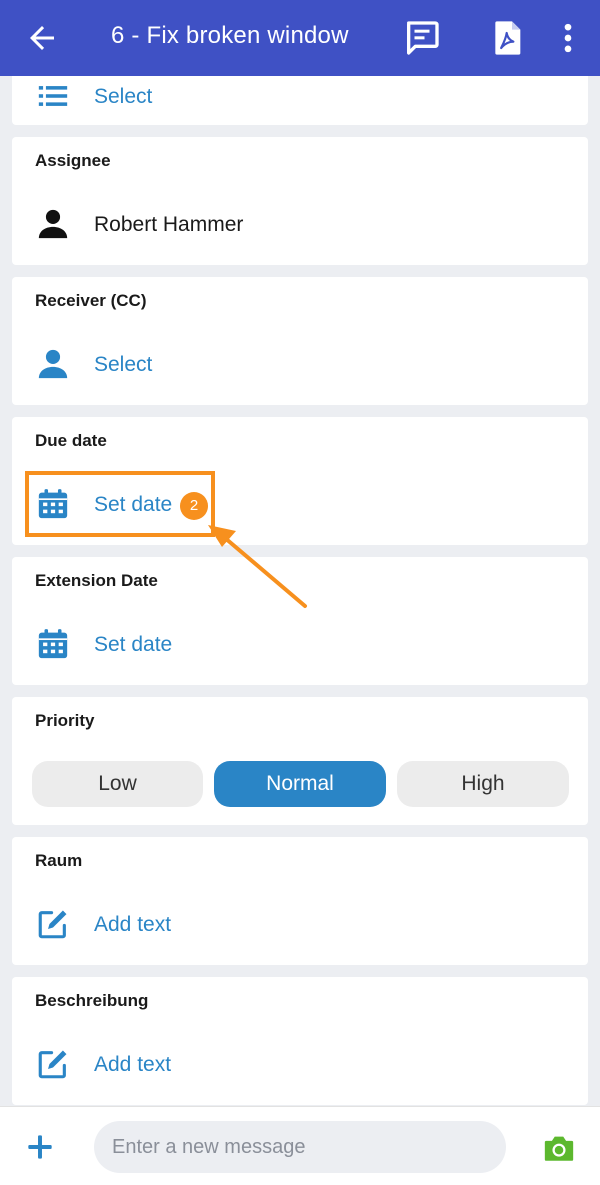 The height and width of the screenshot is (1185, 600). Describe the element at coordinates (65, 720) in the screenshot. I see `priority-label: Priority` at that location.